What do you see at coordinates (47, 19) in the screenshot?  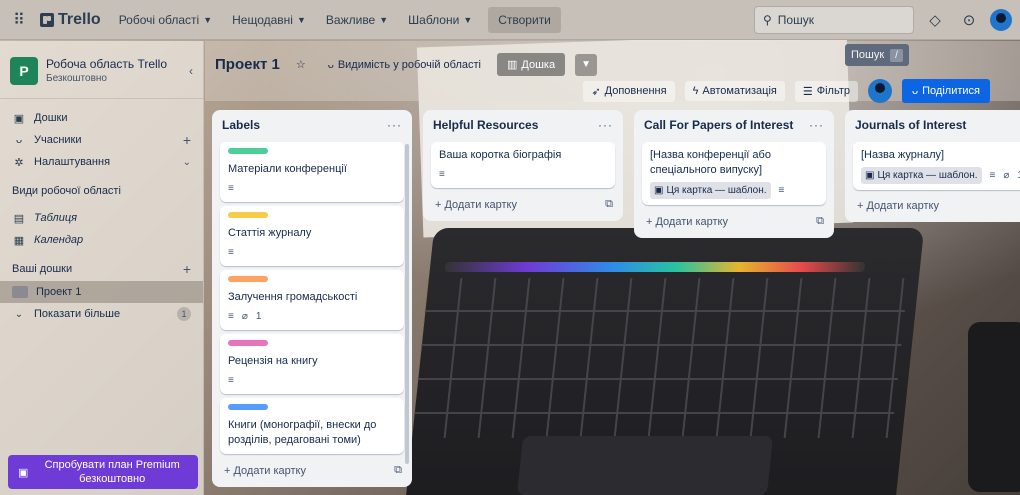 I see `trello-logo-icon` at bounding box center [47, 19].